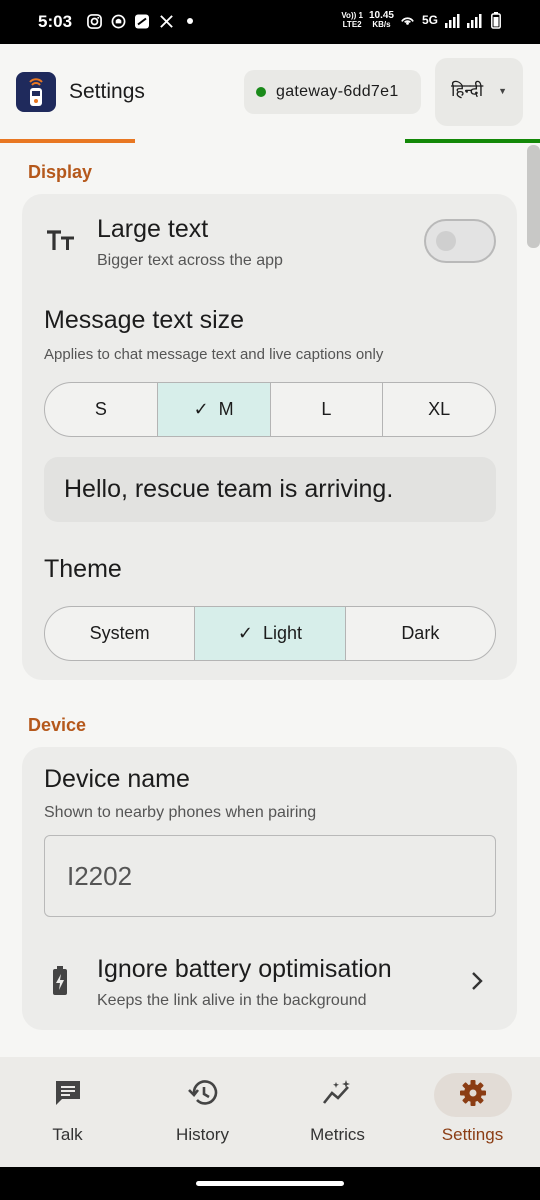  Describe the element at coordinates (36, 92) in the screenshot. I see `app-logo` at that location.